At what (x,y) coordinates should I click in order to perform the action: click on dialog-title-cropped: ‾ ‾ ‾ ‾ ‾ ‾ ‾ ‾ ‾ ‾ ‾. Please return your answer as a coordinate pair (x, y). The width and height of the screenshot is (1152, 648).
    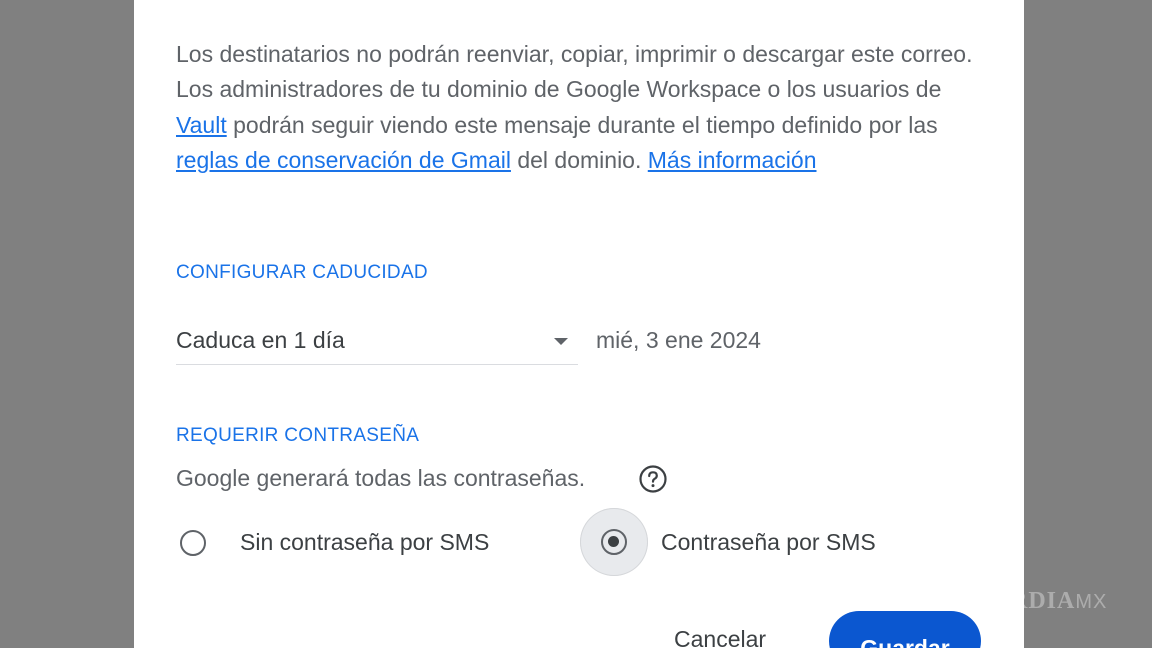
    Looking at the image, I should click on (252, 6).